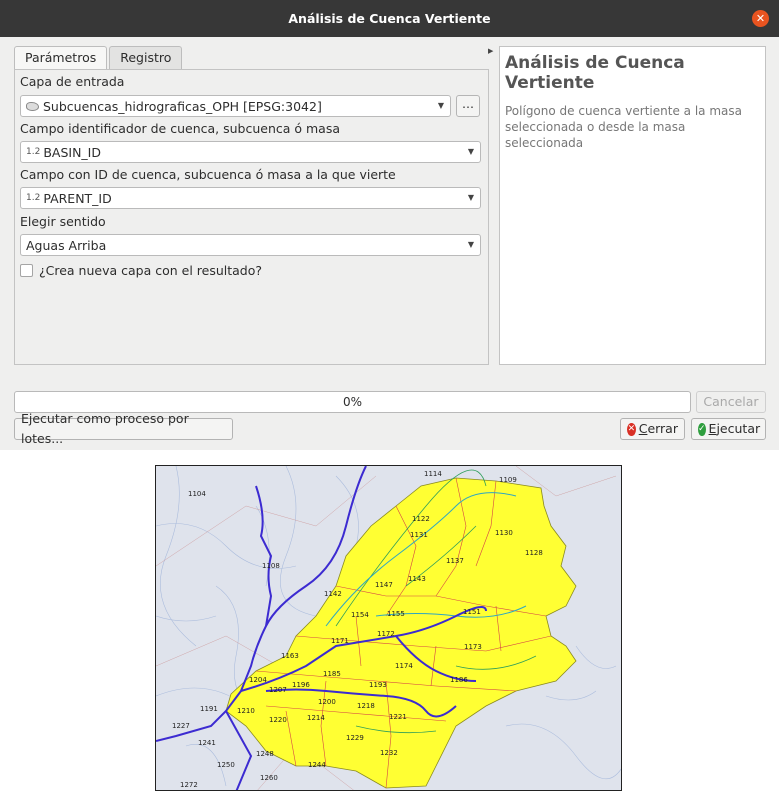 This screenshot has width=779, height=795. What do you see at coordinates (389, 753) in the screenshot?
I see `basin-label: 1232` at bounding box center [389, 753].